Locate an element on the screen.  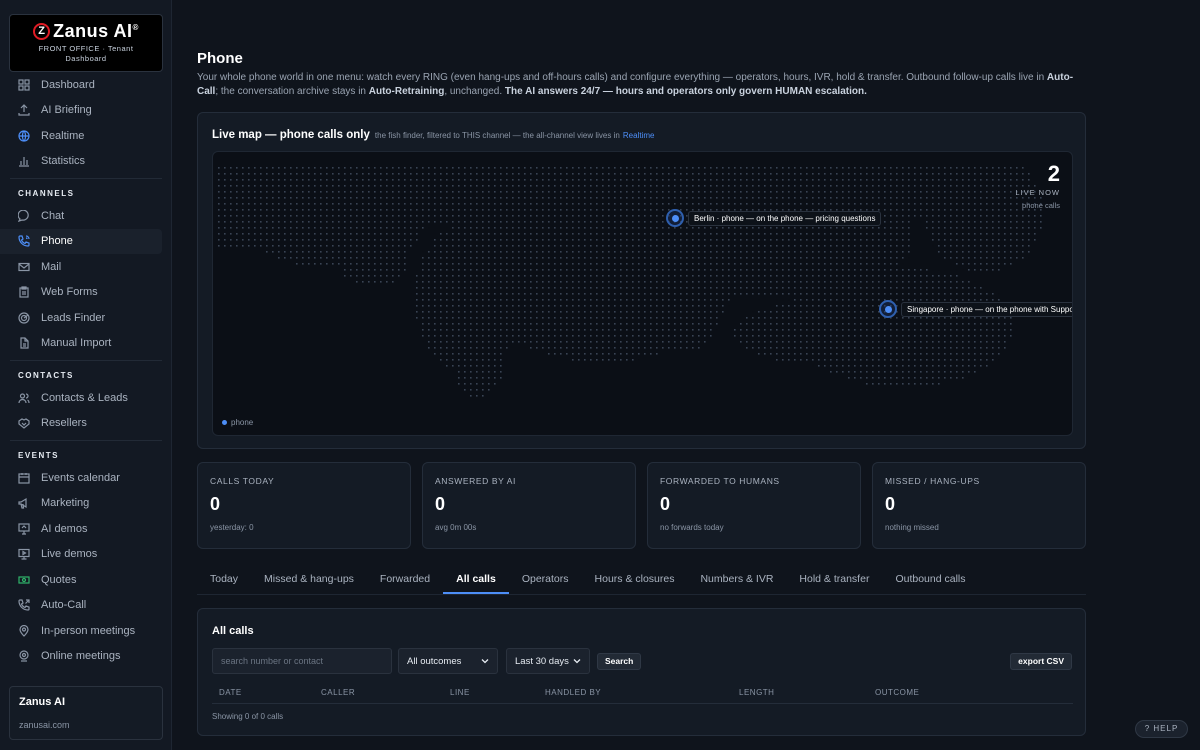
sidebar-item-label: Online meetings is located at coordinates (81, 656).